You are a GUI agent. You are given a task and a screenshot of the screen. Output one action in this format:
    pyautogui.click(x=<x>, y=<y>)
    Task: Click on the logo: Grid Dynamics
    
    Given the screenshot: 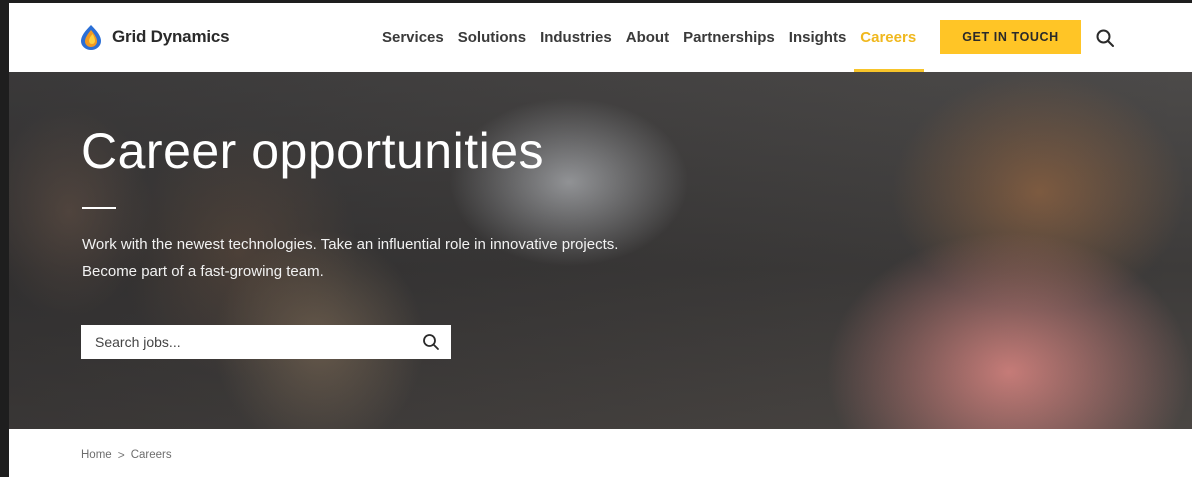 What is the action you would take?
    pyautogui.click(x=154, y=37)
    